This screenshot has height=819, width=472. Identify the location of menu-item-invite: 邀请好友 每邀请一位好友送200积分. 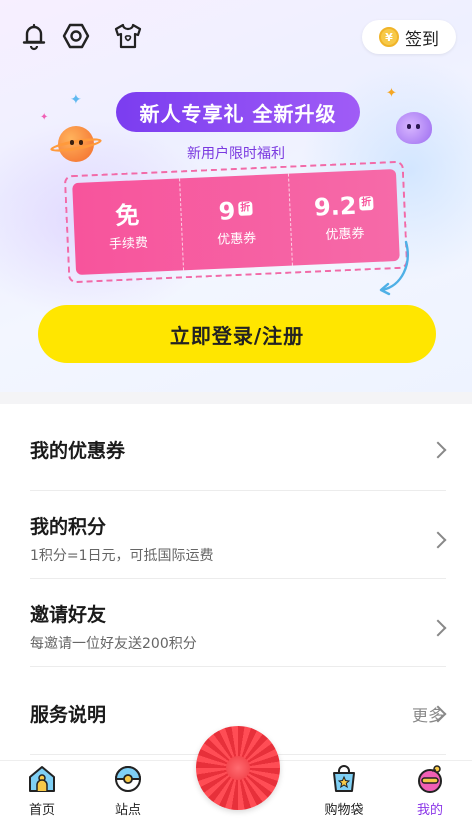
(238, 626).